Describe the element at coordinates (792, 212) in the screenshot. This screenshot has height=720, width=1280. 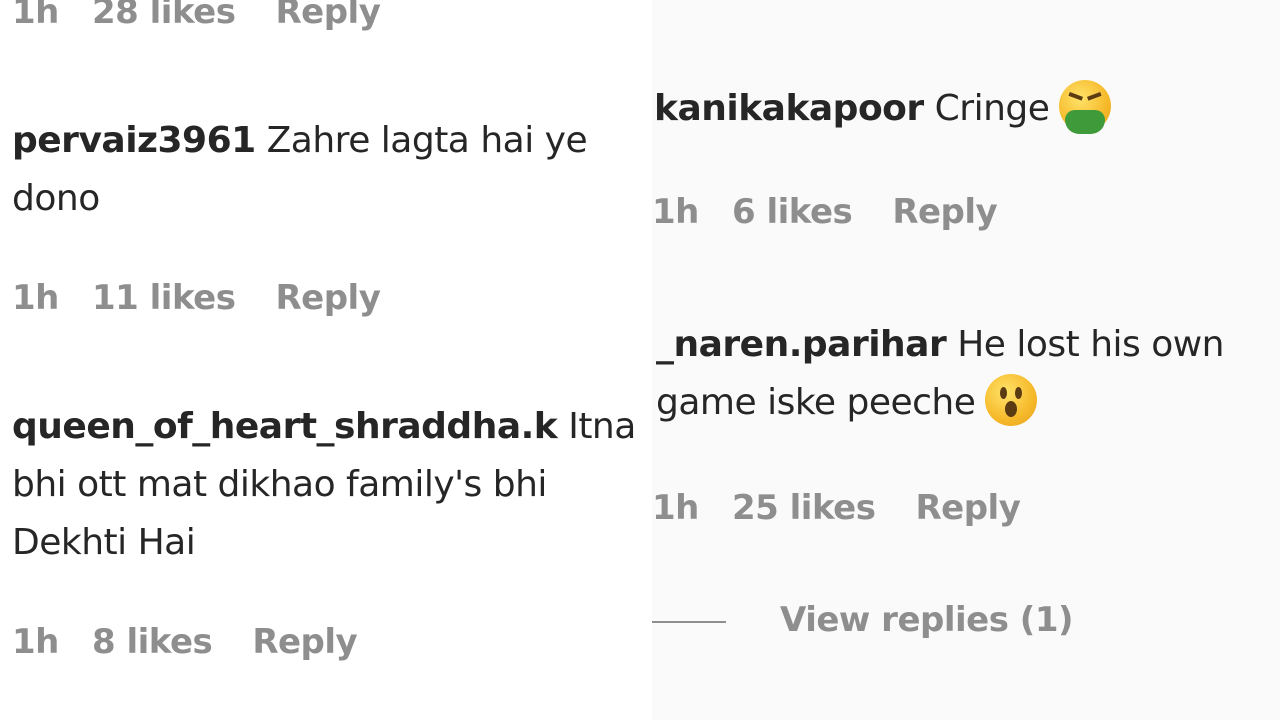
I see `comment-likes: 6 likes` at that location.